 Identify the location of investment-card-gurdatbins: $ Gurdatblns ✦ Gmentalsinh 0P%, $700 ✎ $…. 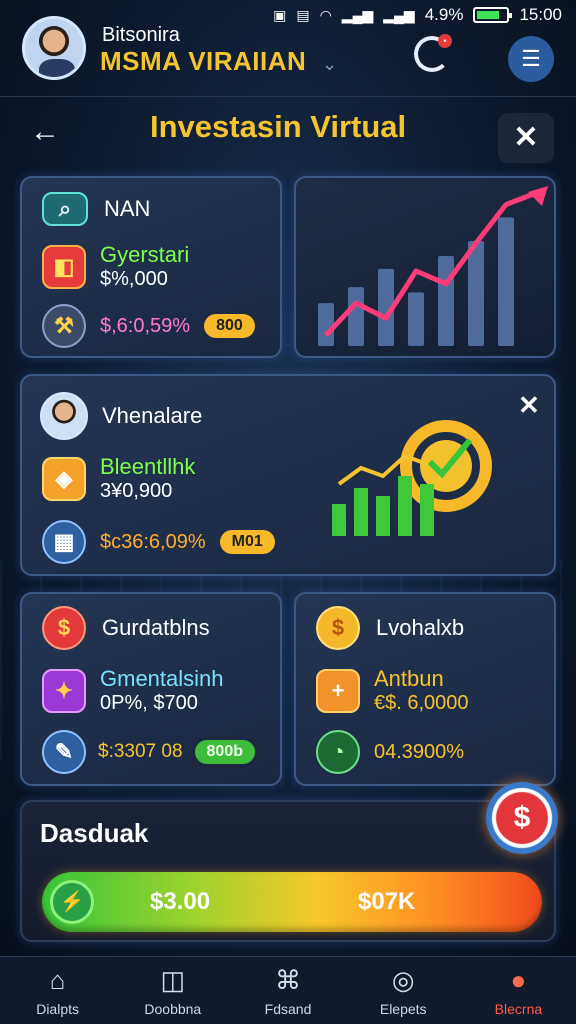
(151, 689).